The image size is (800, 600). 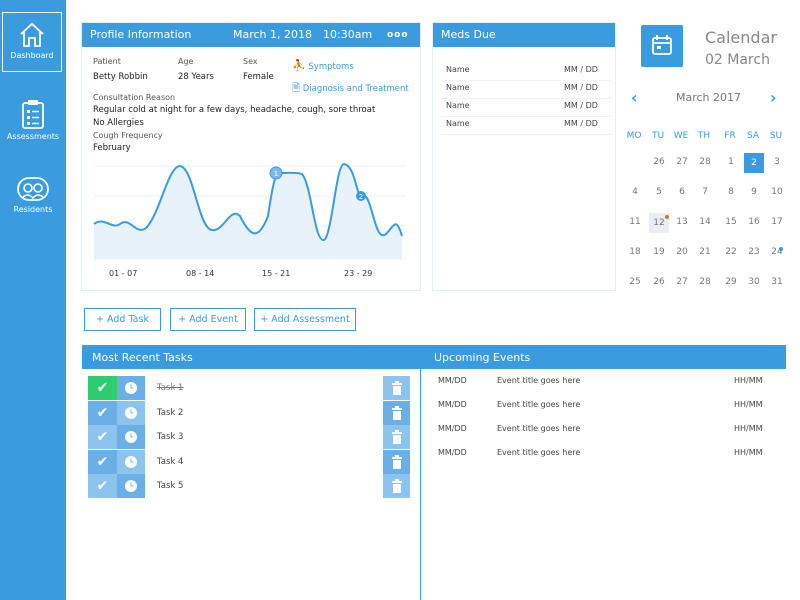 I want to click on calendar-day: 11, so click(x=635, y=222).